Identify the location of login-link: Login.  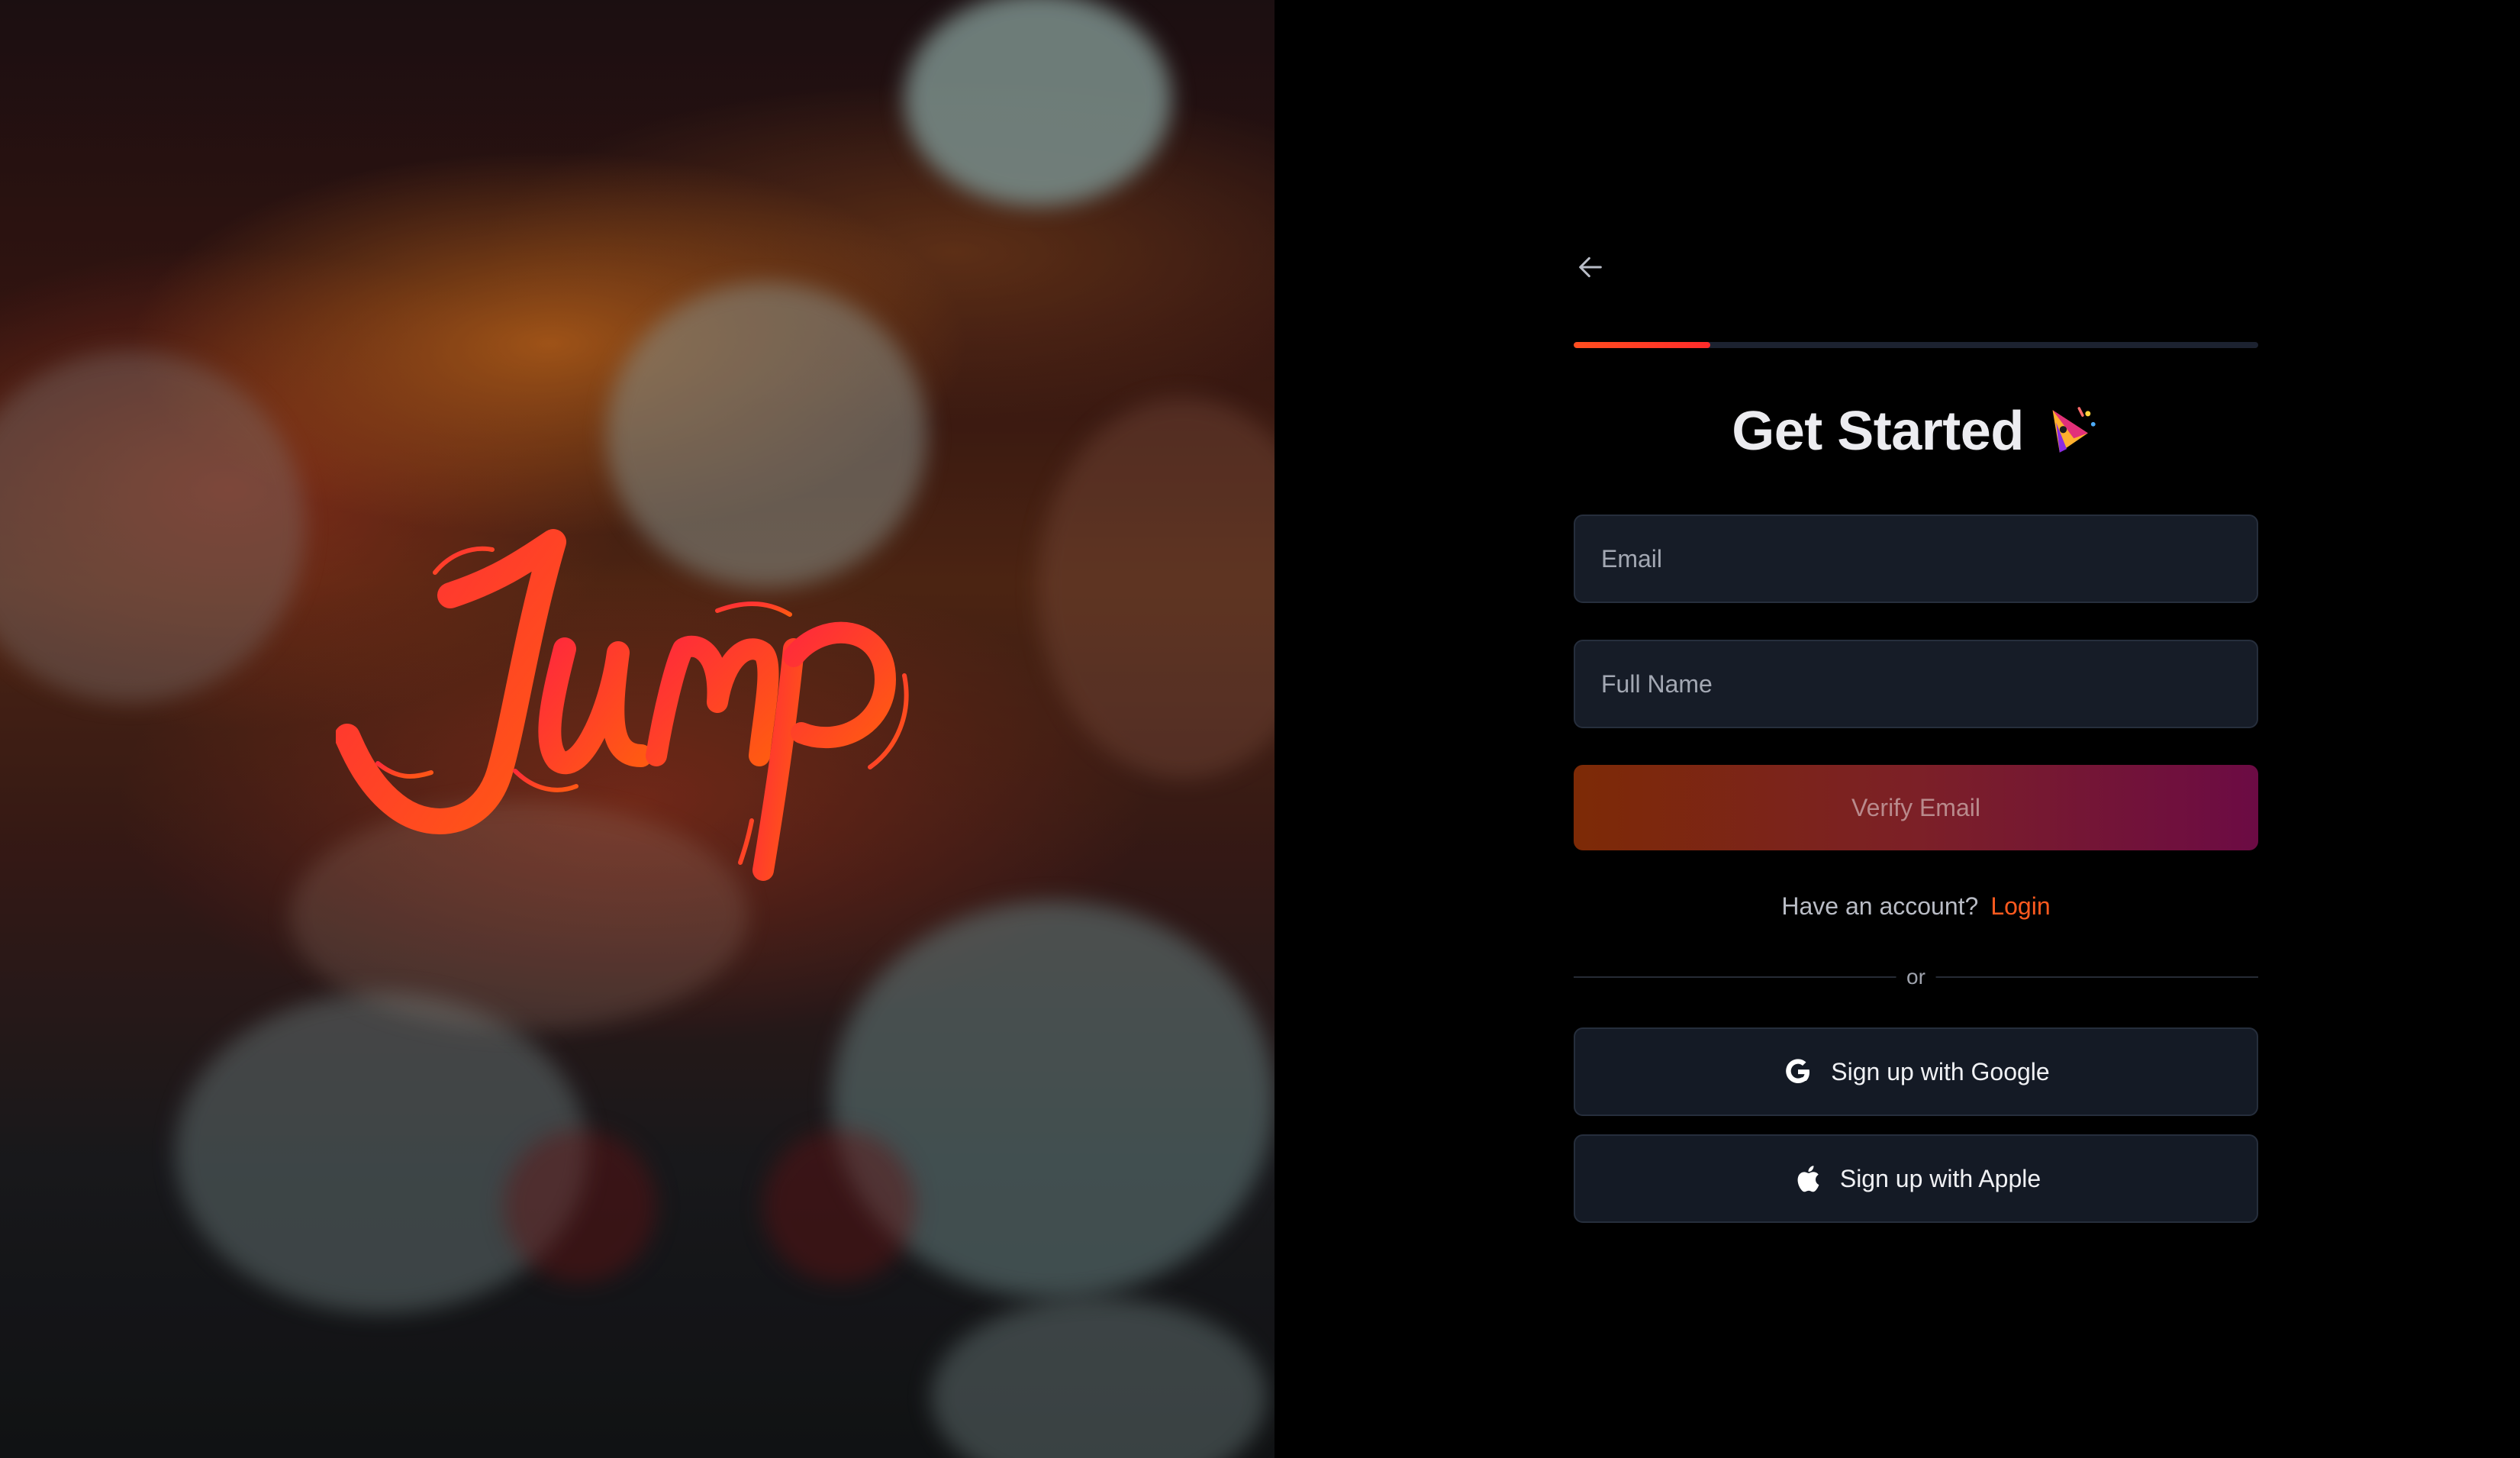
(2020, 906).